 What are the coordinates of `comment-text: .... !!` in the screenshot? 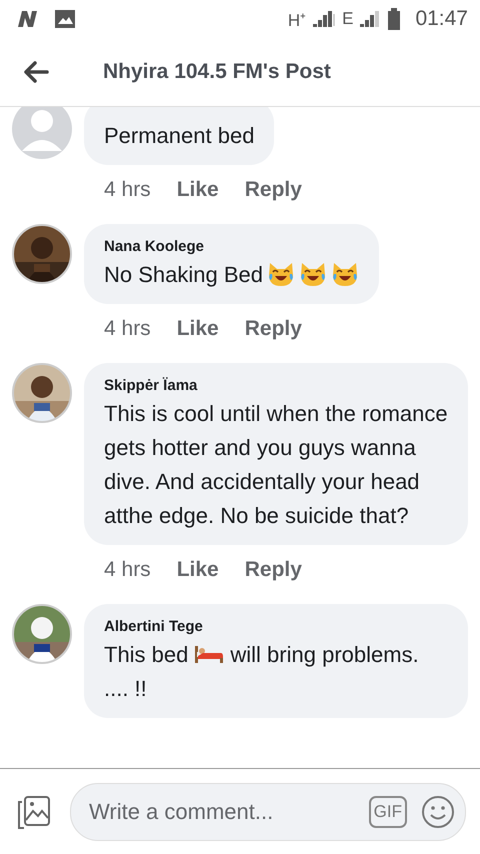 It's located at (125, 689).